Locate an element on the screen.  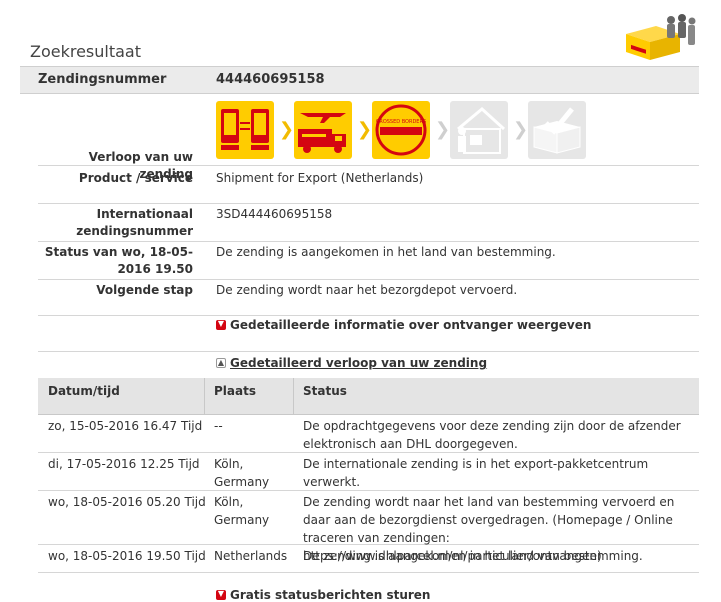
page-title: Zoekresultaat is located at coordinates (86, 51).